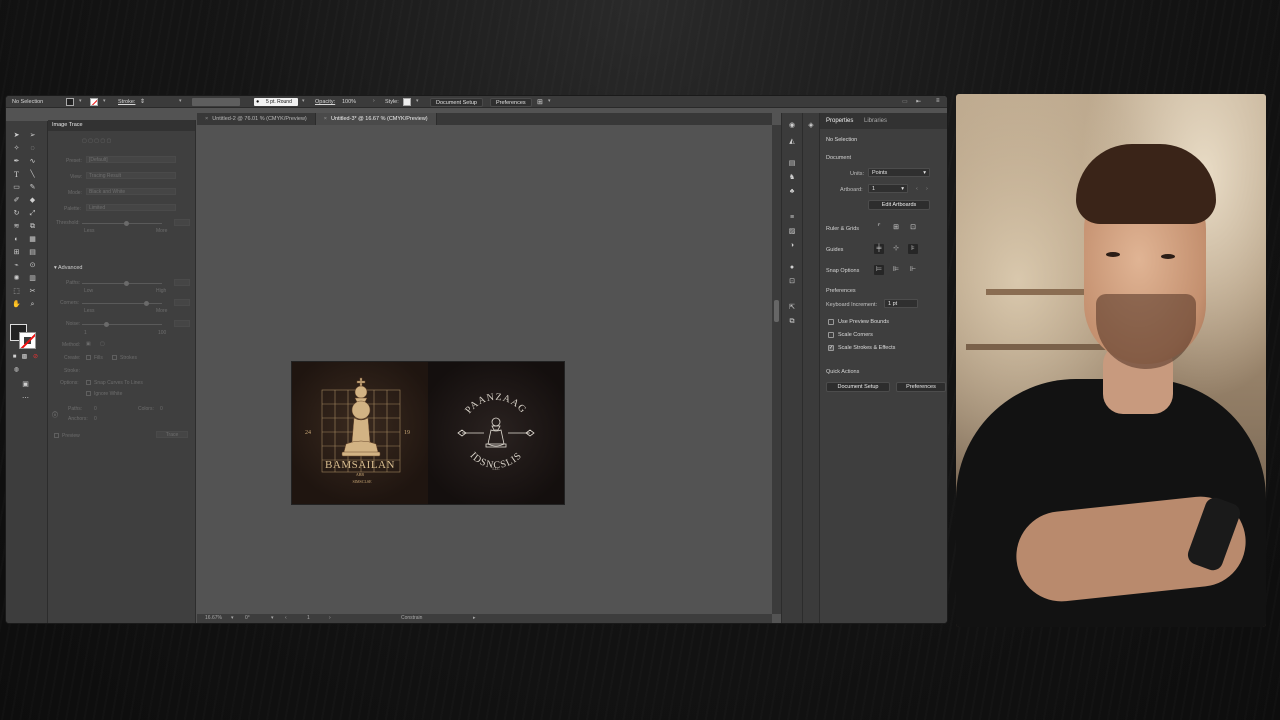  What do you see at coordinates (16, 187) in the screenshot?
I see `rectangle-tool-icon: ▭` at bounding box center [16, 187].